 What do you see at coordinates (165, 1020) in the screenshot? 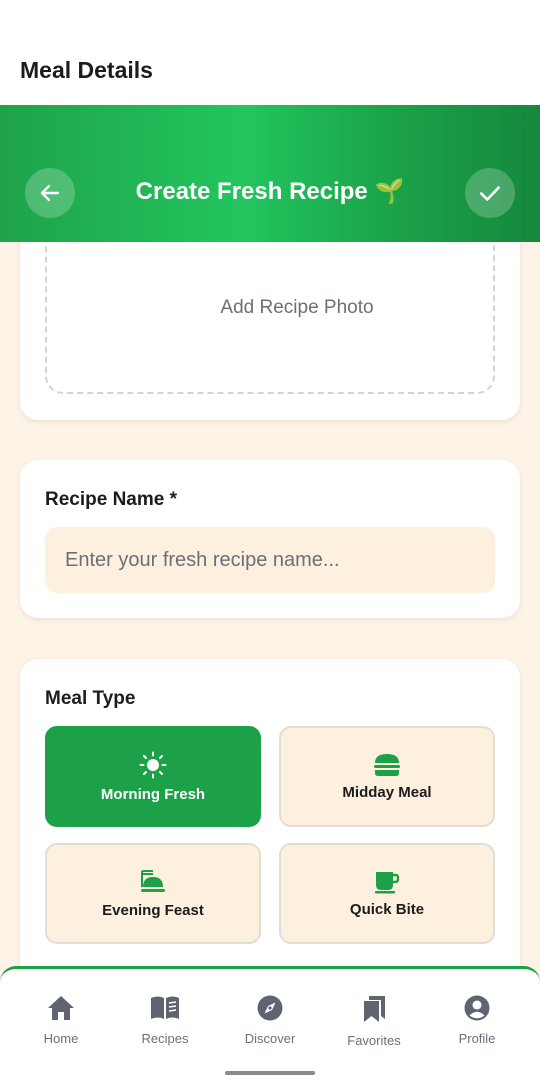
I see `nav-item-recipes: Recipes` at bounding box center [165, 1020].